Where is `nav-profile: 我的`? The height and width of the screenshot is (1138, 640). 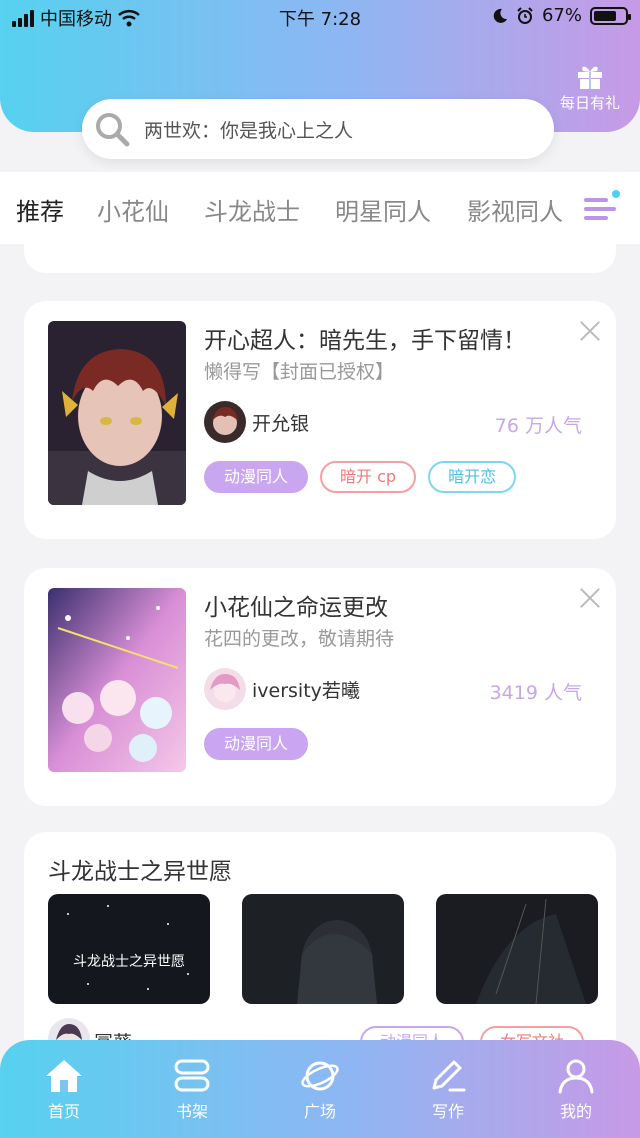 nav-profile: 我的 is located at coordinates (576, 1090).